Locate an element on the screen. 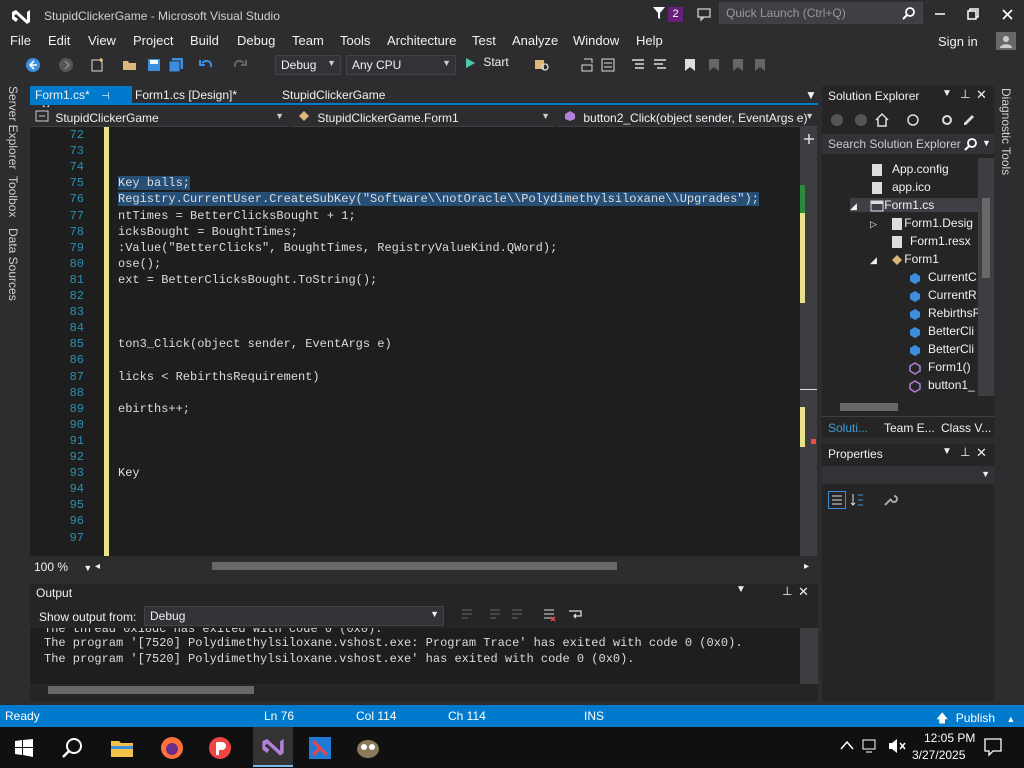 The height and width of the screenshot is (768, 1024). alphabetical-icon is located at coordinates (858, 500).